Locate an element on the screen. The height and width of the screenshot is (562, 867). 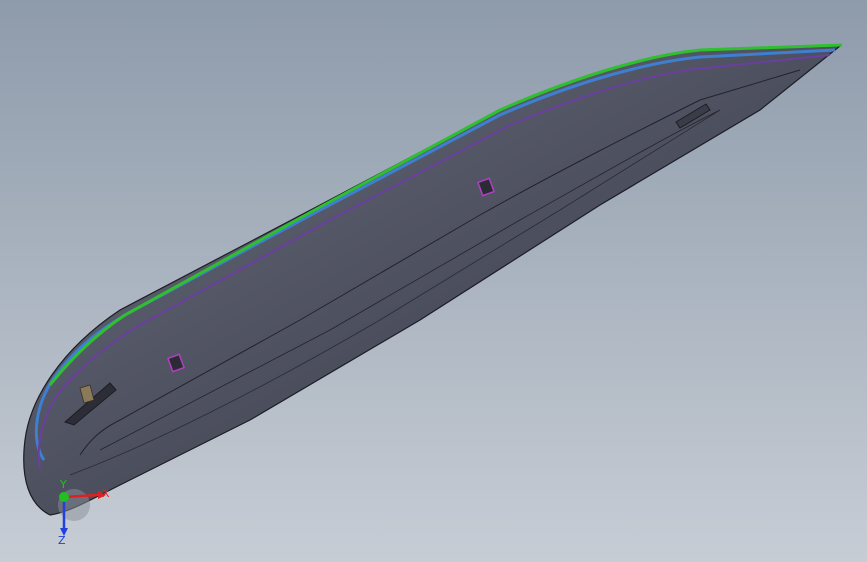
triad-x-label: X is located at coordinates (106, 493).